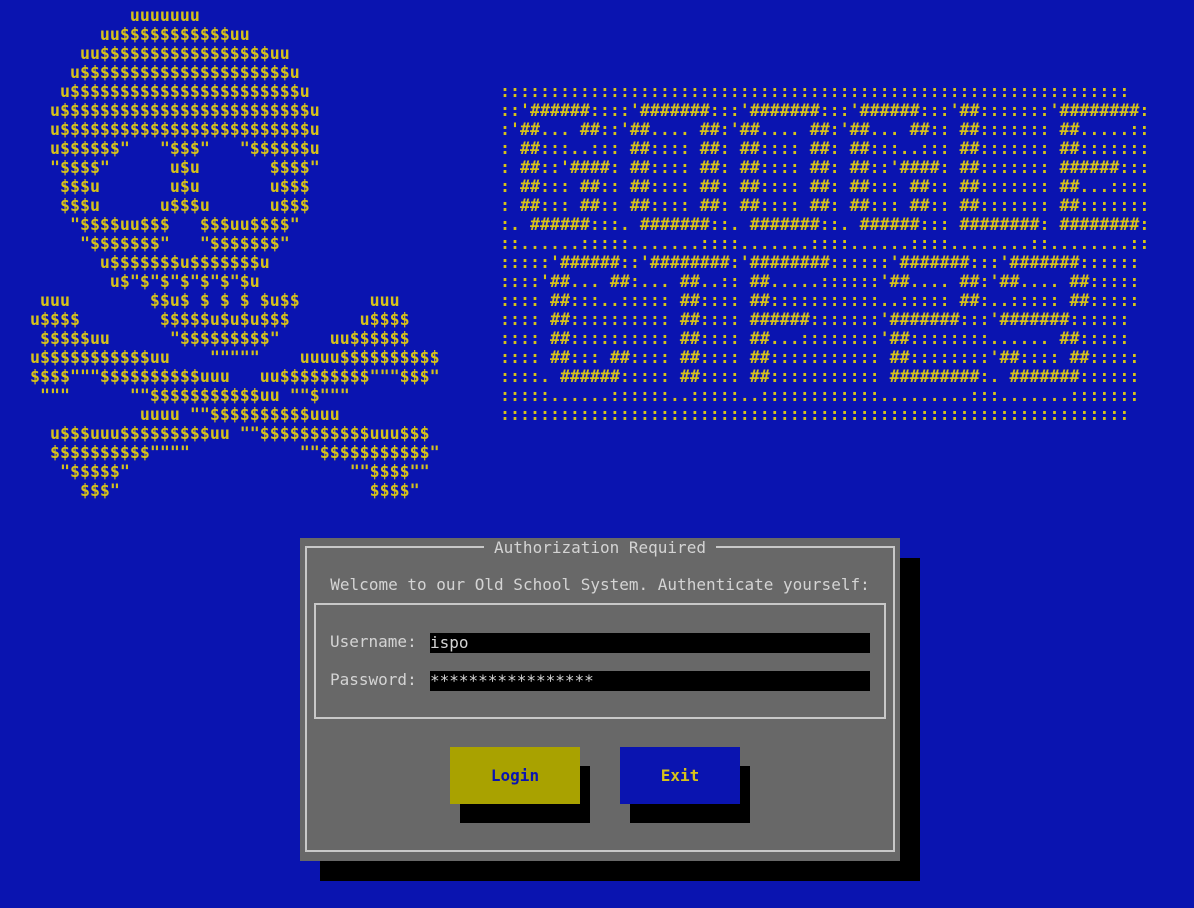 The image size is (1194, 908). I want to click on login-form, so click(600, 661).